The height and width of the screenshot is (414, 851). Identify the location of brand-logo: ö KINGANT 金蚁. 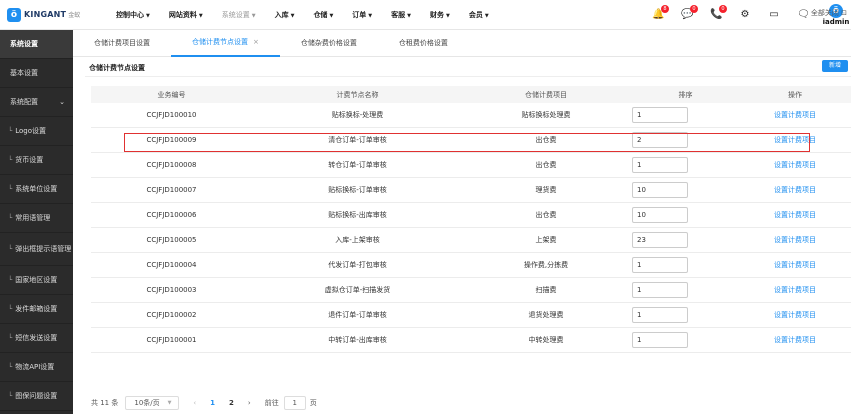
(43, 14).